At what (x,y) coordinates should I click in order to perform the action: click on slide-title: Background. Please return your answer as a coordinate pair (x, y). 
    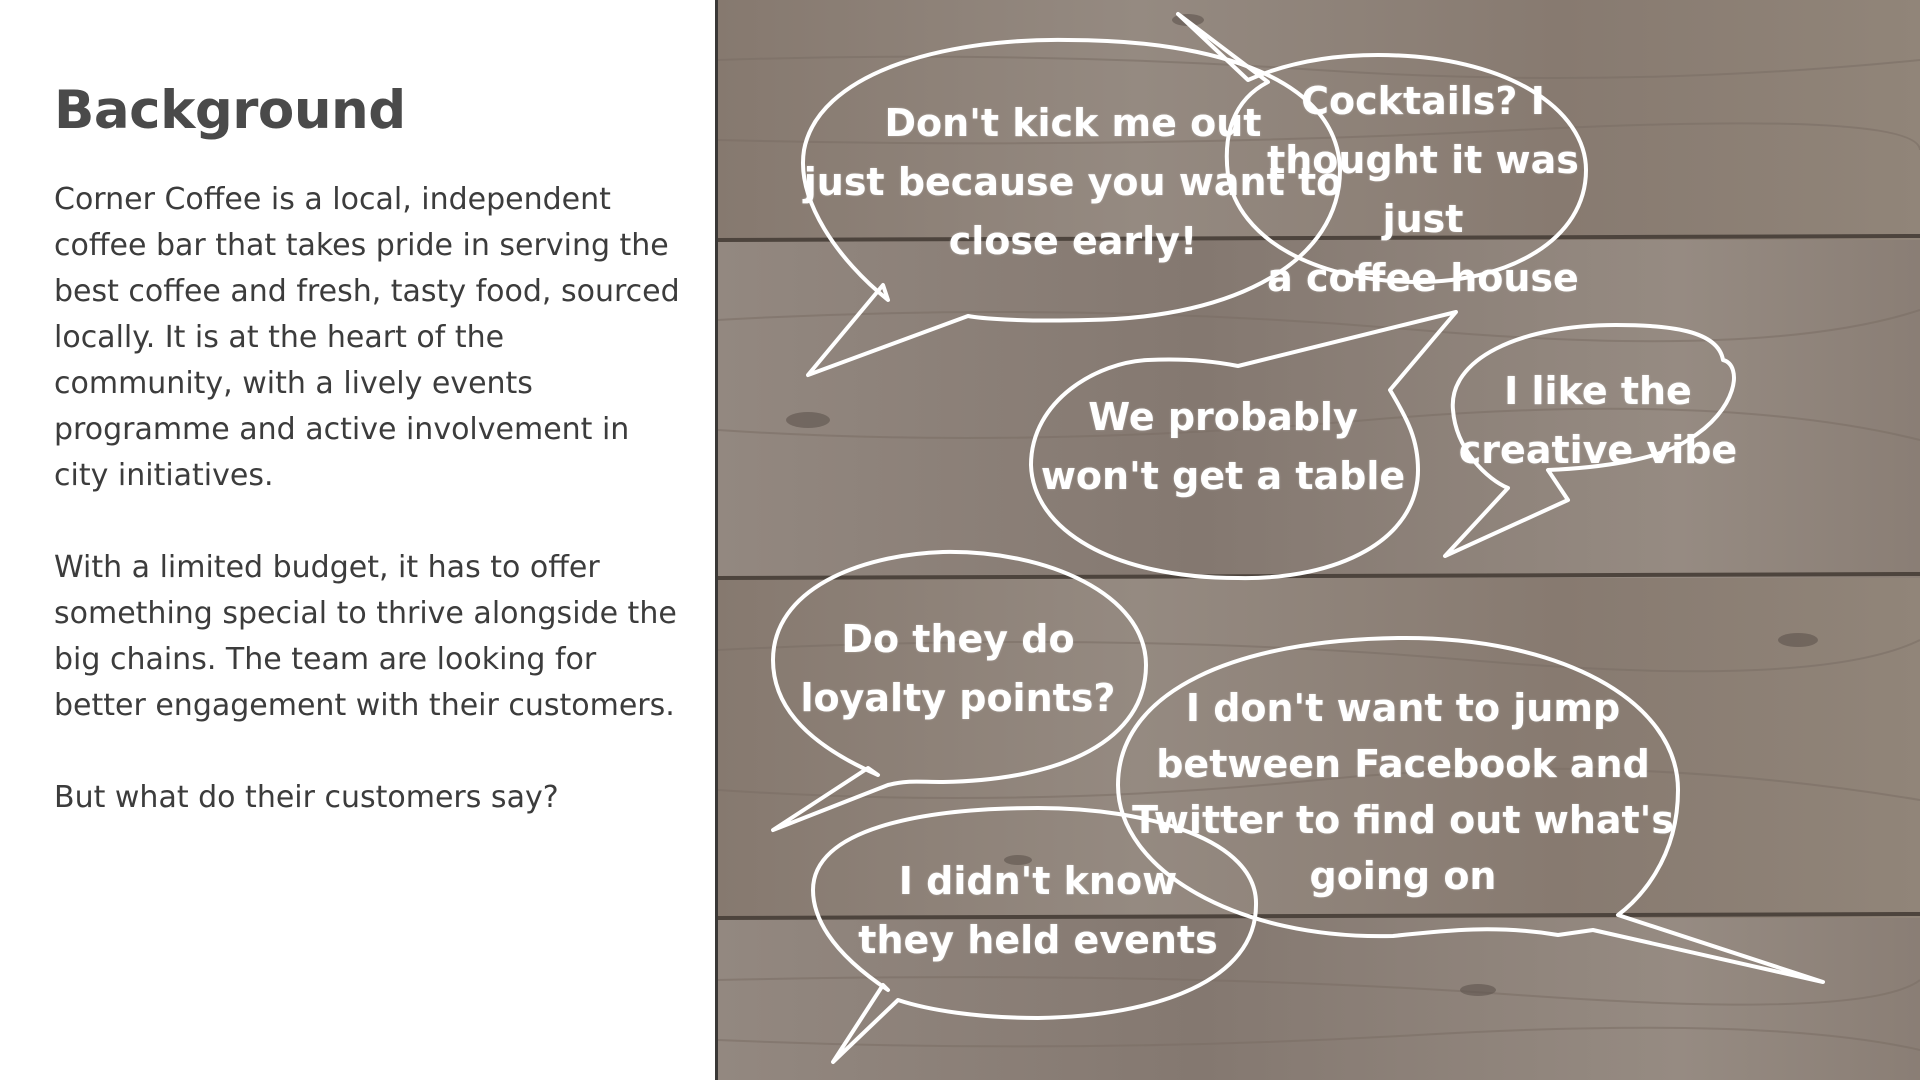
    Looking at the image, I should click on (230, 110).